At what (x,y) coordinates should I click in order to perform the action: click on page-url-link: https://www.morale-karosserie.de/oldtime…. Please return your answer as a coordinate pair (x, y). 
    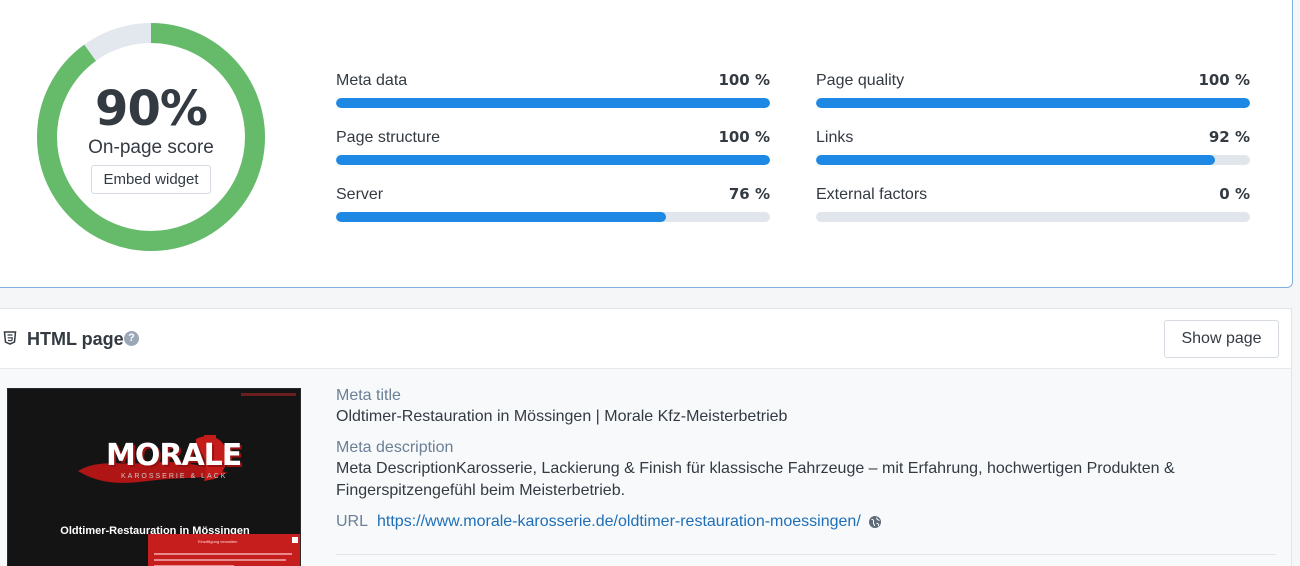
    Looking at the image, I should click on (619, 522).